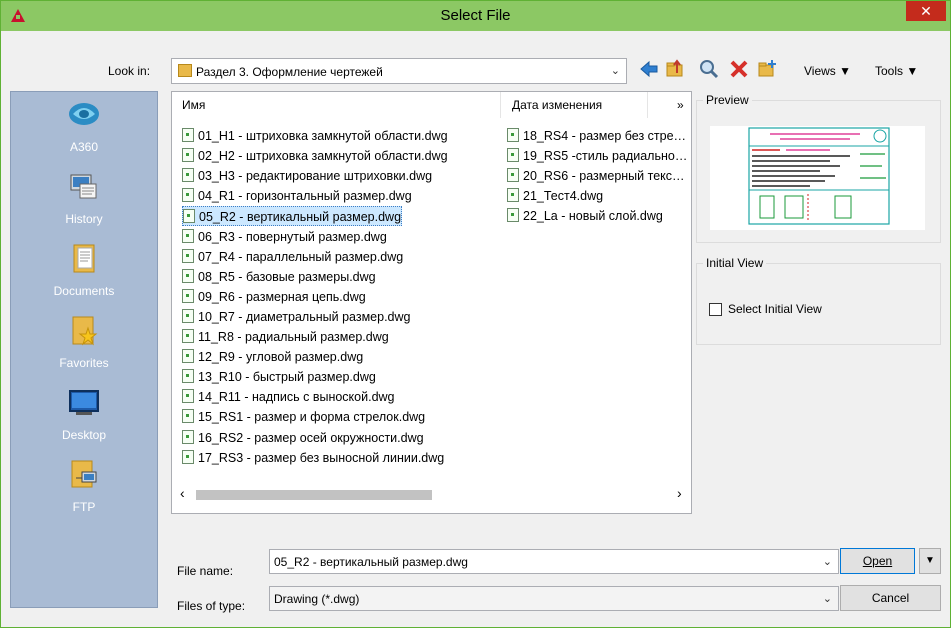 This screenshot has width=951, height=628. Describe the element at coordinates (205, 571) in the screenshot. I see `file-name-label: File name:` at that location.